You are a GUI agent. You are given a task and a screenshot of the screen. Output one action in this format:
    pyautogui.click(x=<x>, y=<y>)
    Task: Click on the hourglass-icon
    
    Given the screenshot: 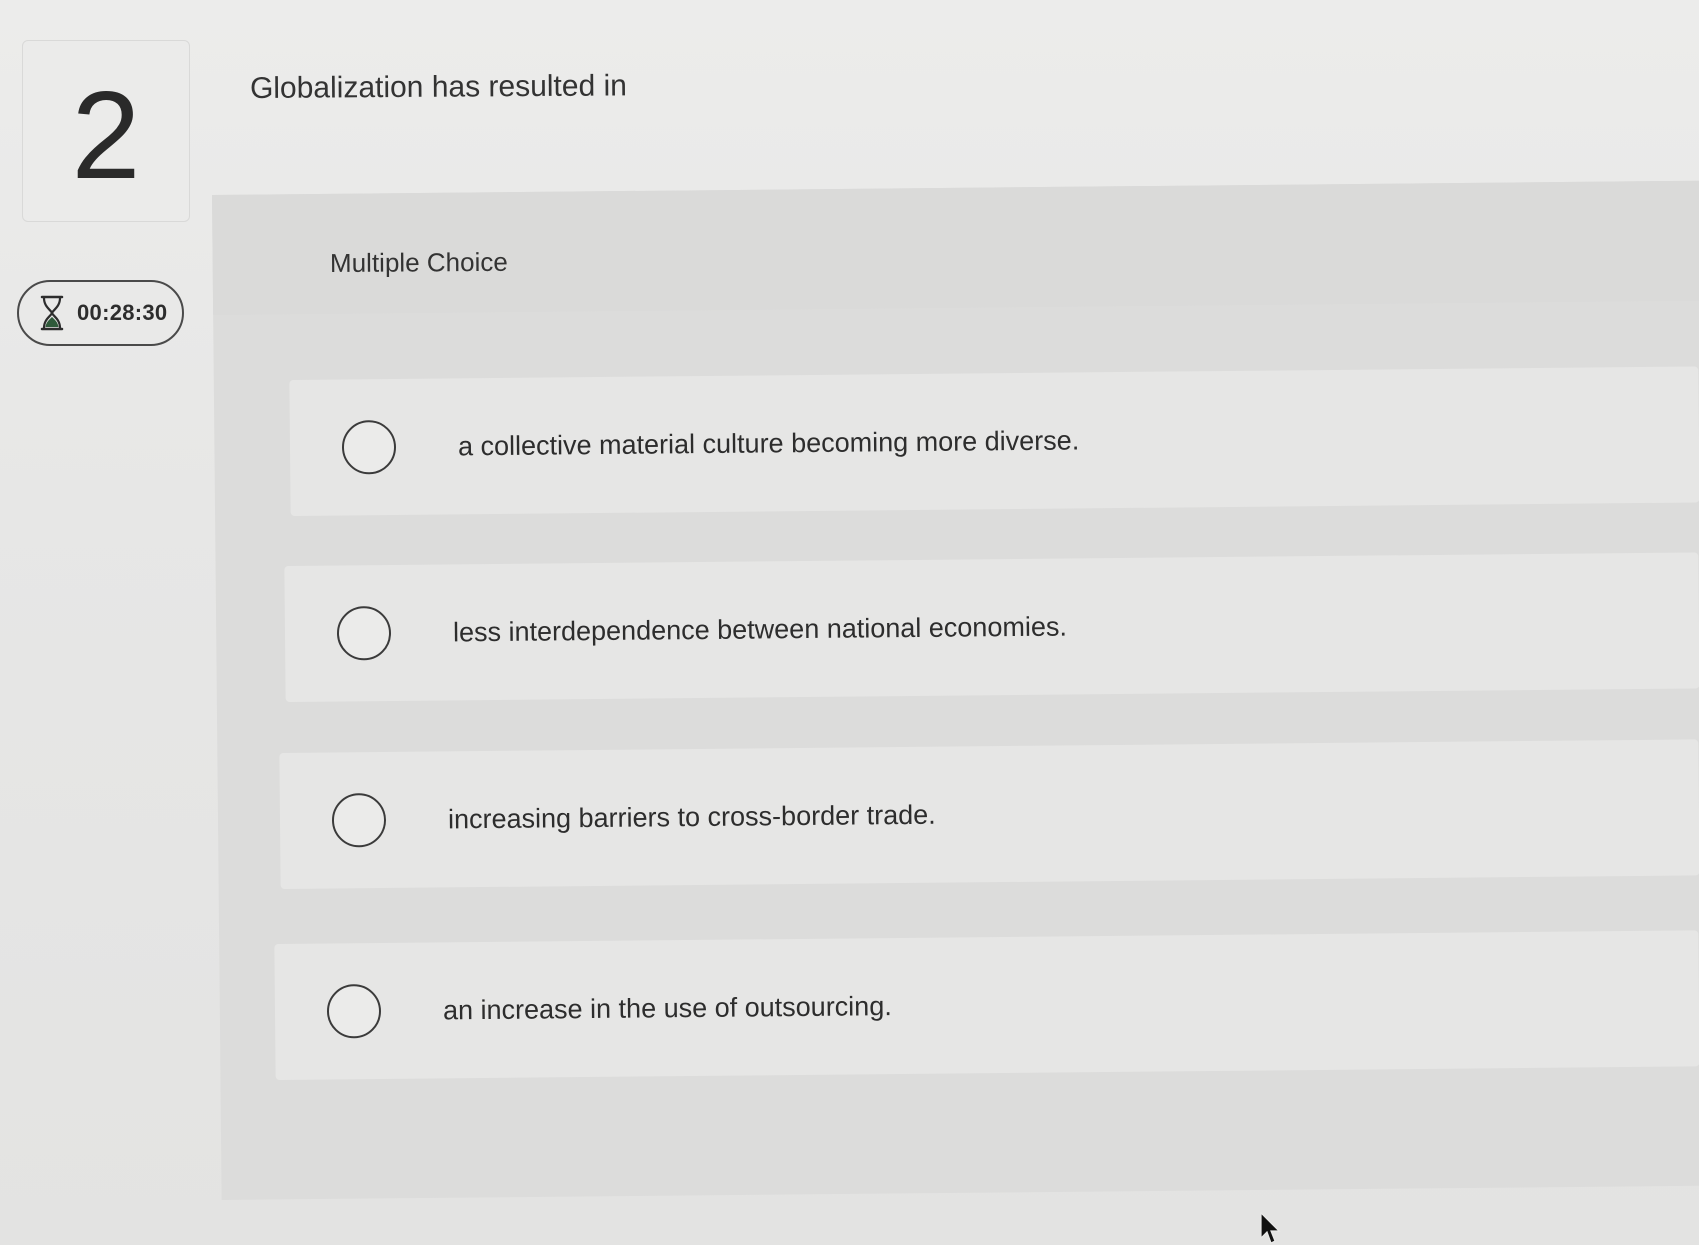 What is the action you would take?
    pyautogui.click(x=52, y=313)
    